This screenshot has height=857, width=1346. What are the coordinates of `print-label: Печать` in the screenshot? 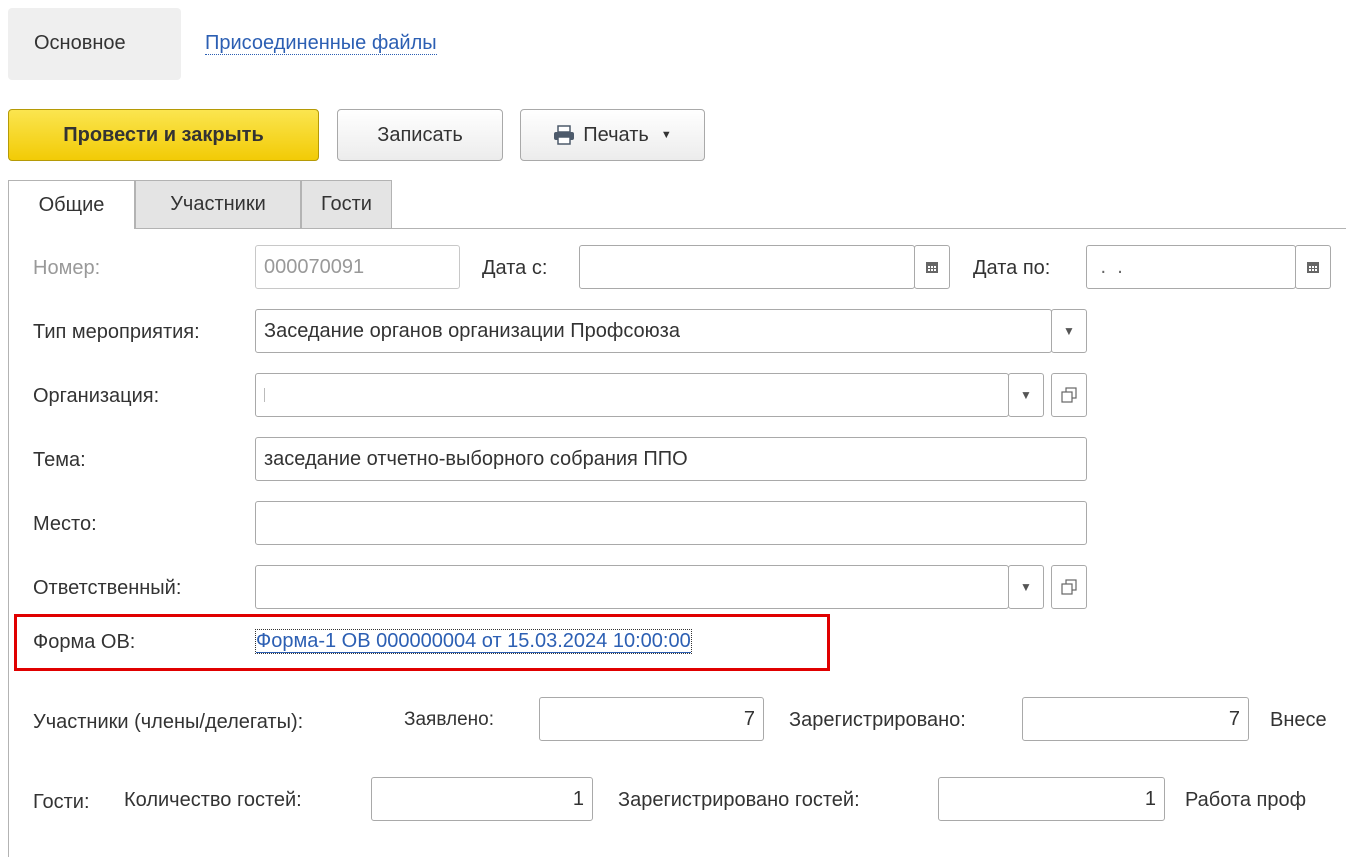 It's located at (616, 134).